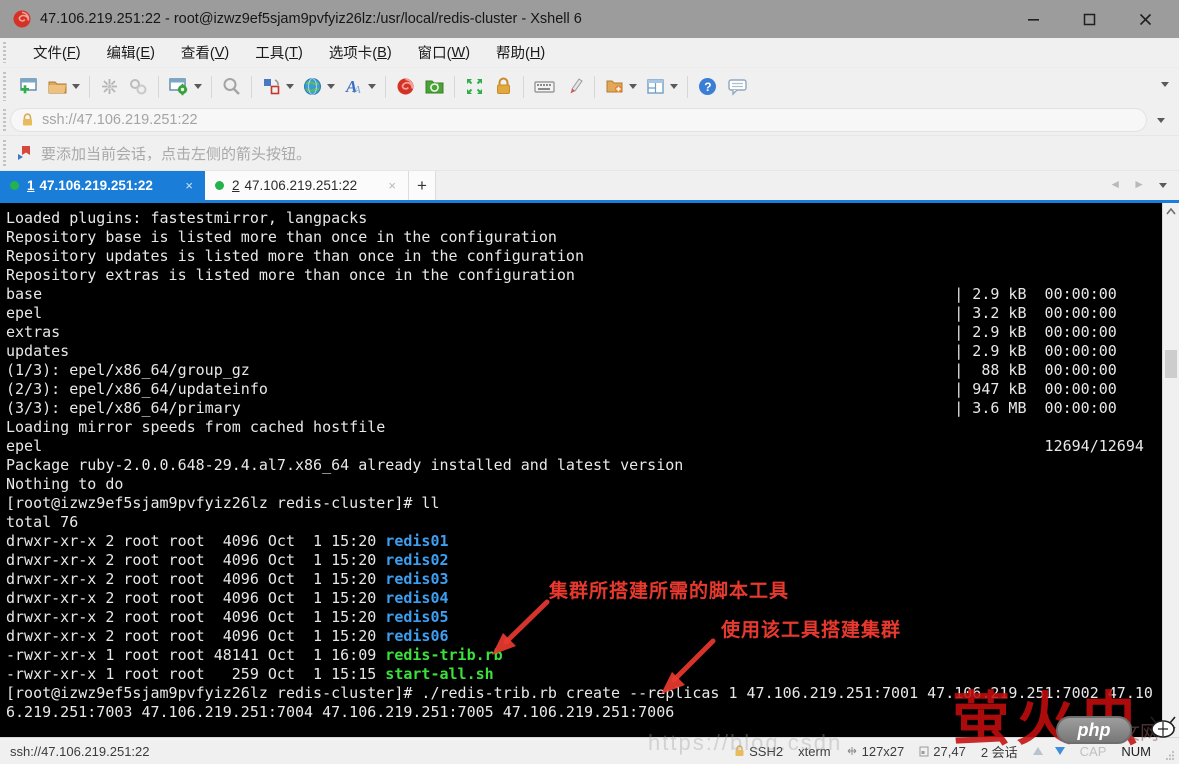  I want to click on xftp-button, so click(434, 87).